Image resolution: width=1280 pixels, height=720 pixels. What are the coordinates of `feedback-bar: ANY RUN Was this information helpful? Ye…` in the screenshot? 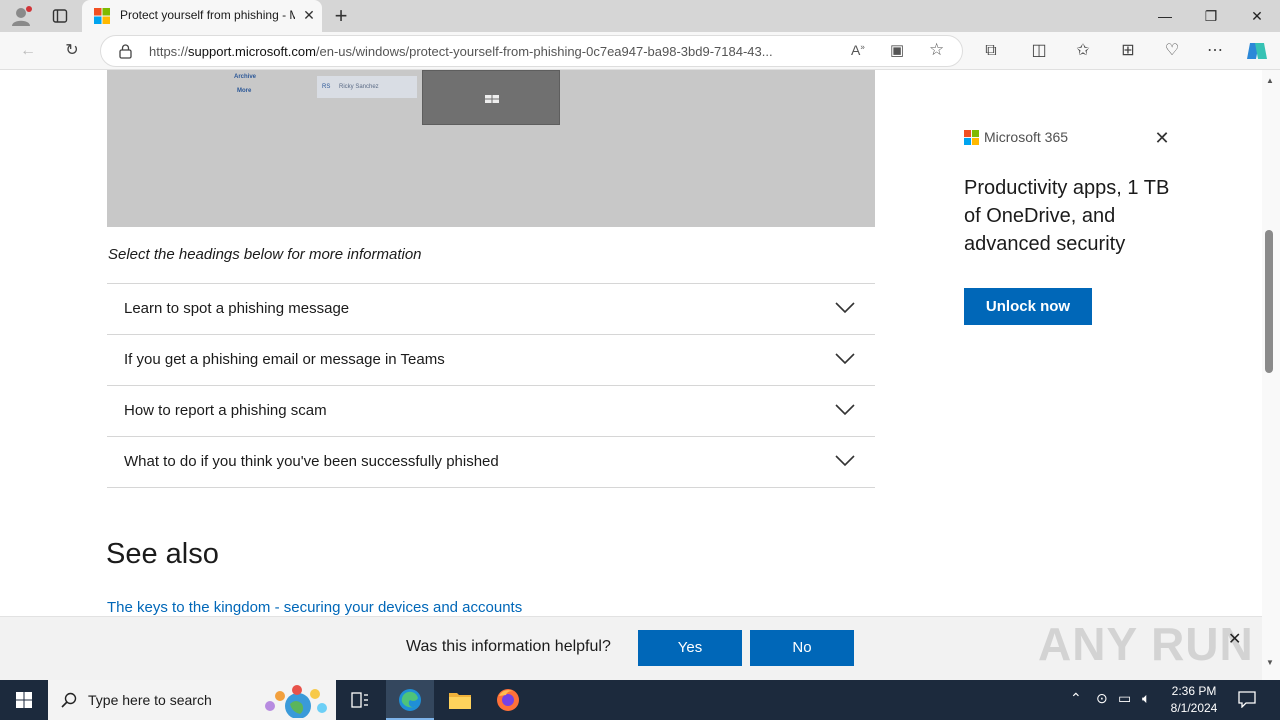 It's located at (631, 648).